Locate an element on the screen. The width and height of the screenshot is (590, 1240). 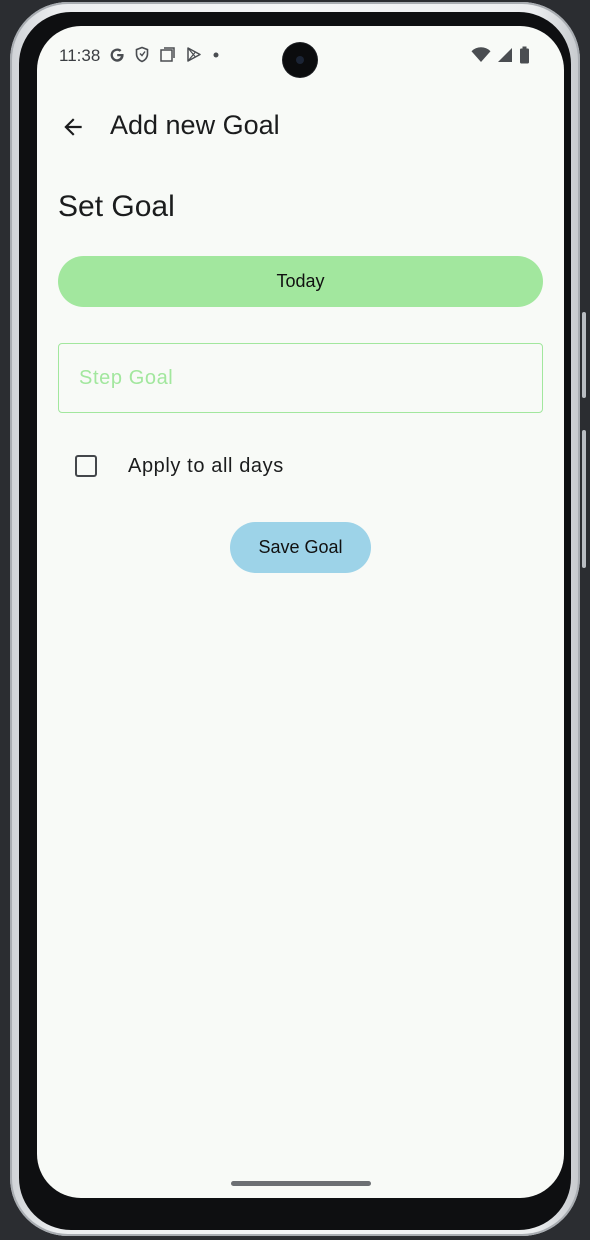
dot-icon is located at coordinates (216, 54).